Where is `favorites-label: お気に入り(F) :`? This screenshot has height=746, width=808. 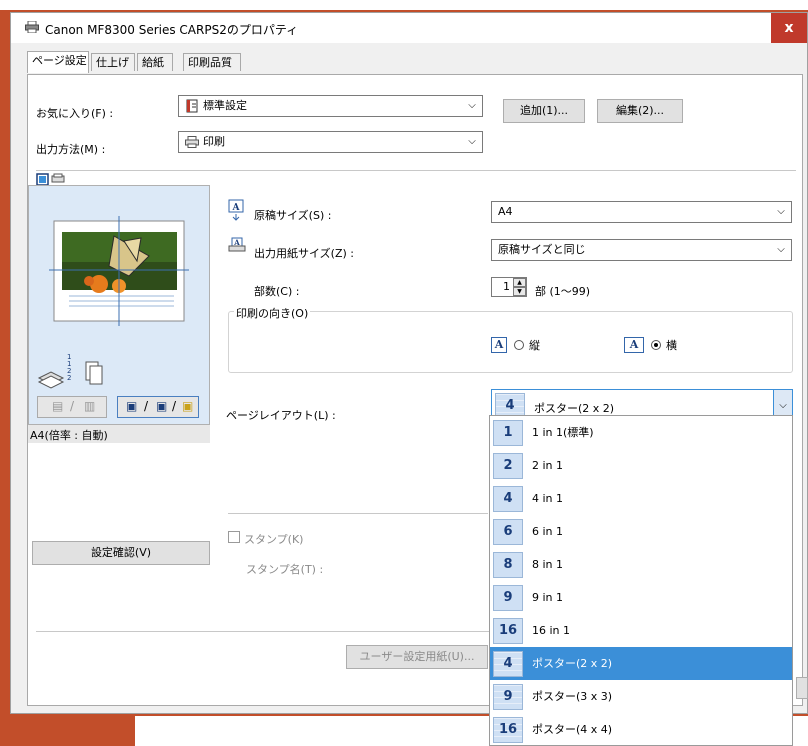
favorites-label: お気に入り(F) : is located at coordinates (75, 113).